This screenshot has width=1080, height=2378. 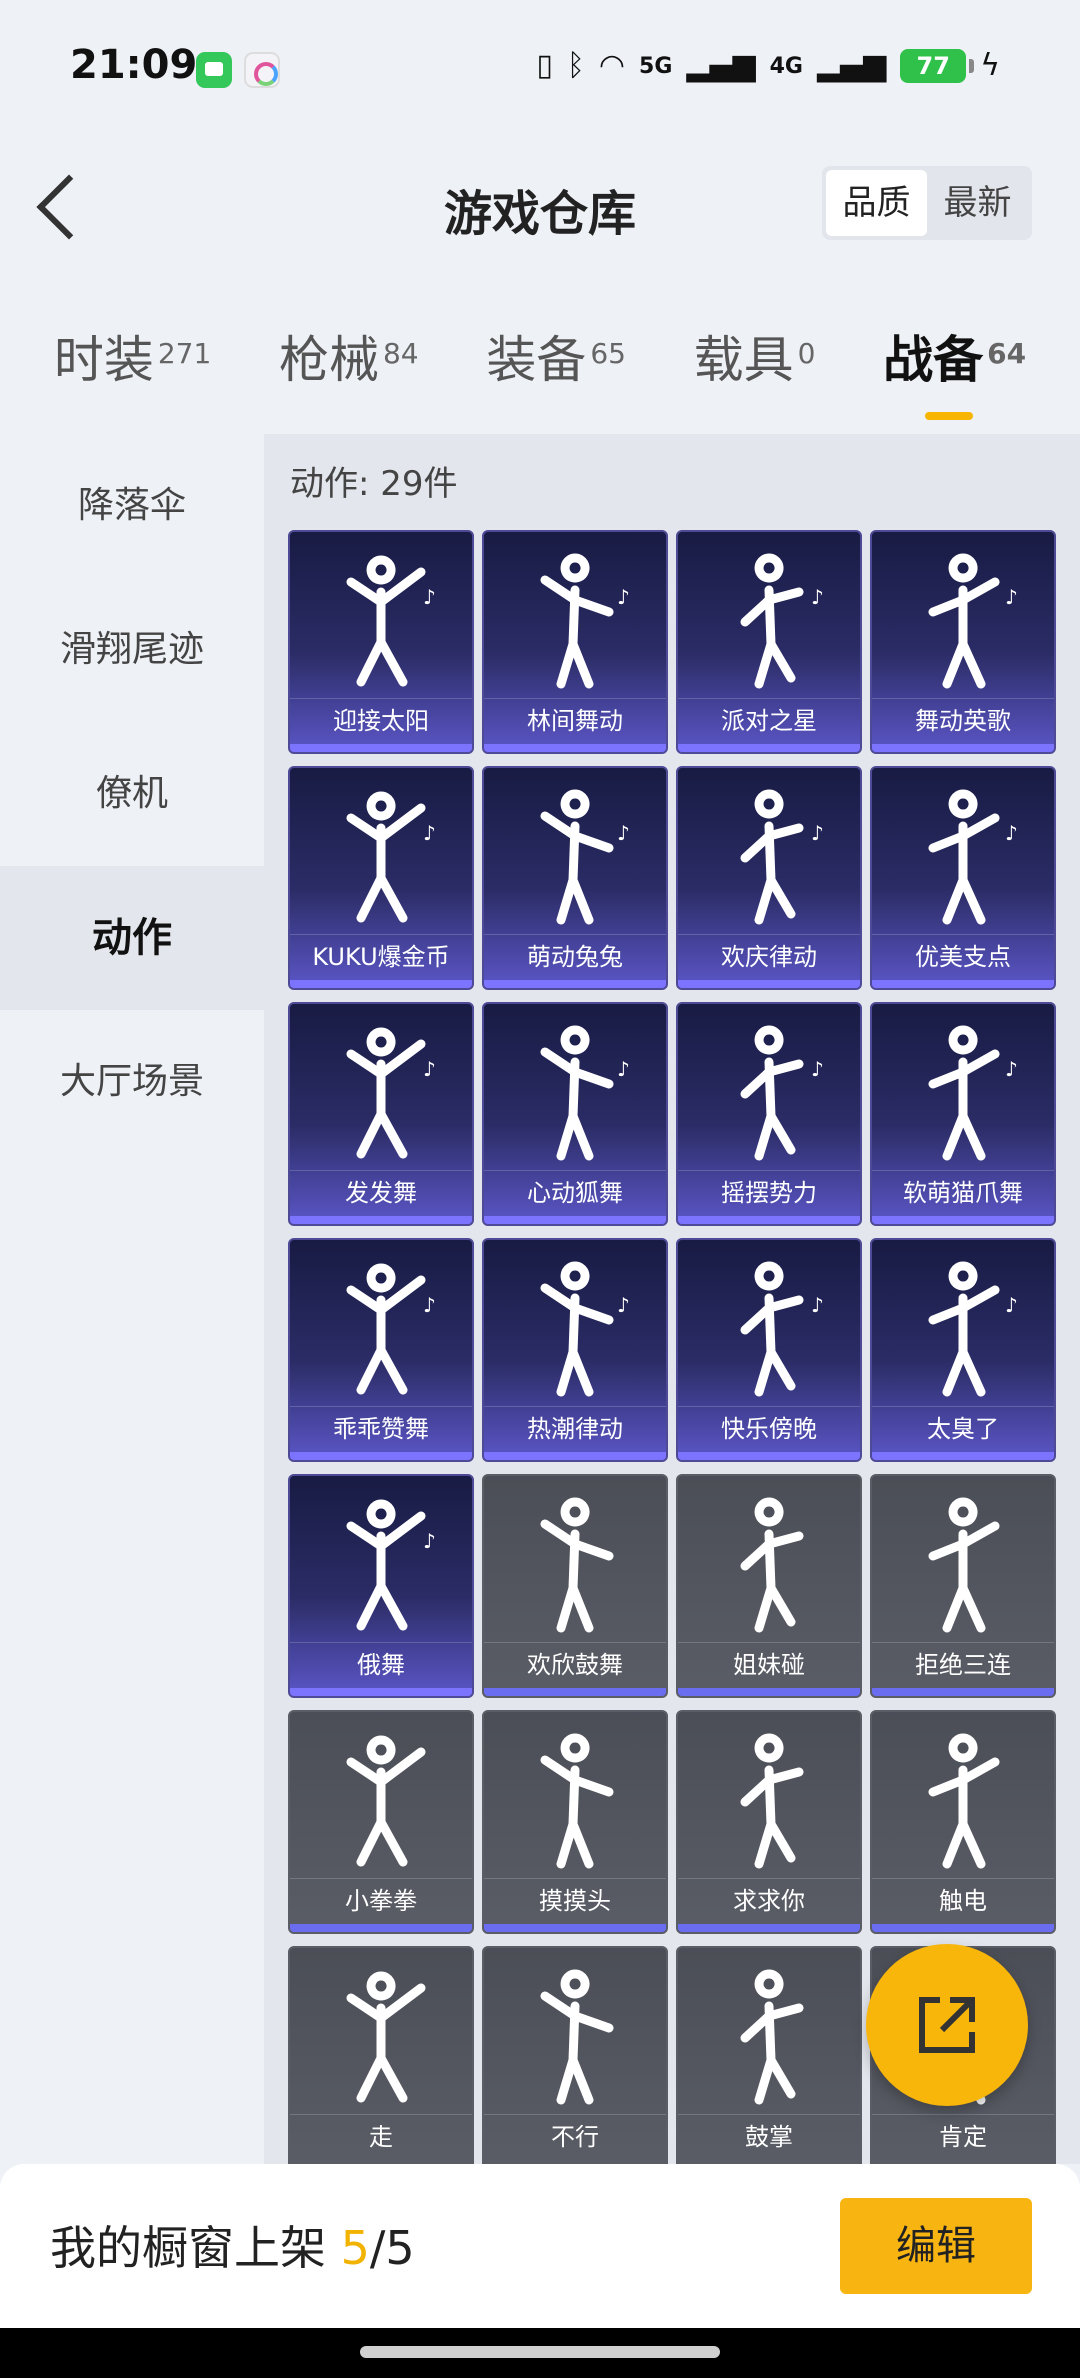 What do you see at coordinates (575, 2055) in the screenshot?
I see `emote-card: 不行` at bounding box center [575, 2055].